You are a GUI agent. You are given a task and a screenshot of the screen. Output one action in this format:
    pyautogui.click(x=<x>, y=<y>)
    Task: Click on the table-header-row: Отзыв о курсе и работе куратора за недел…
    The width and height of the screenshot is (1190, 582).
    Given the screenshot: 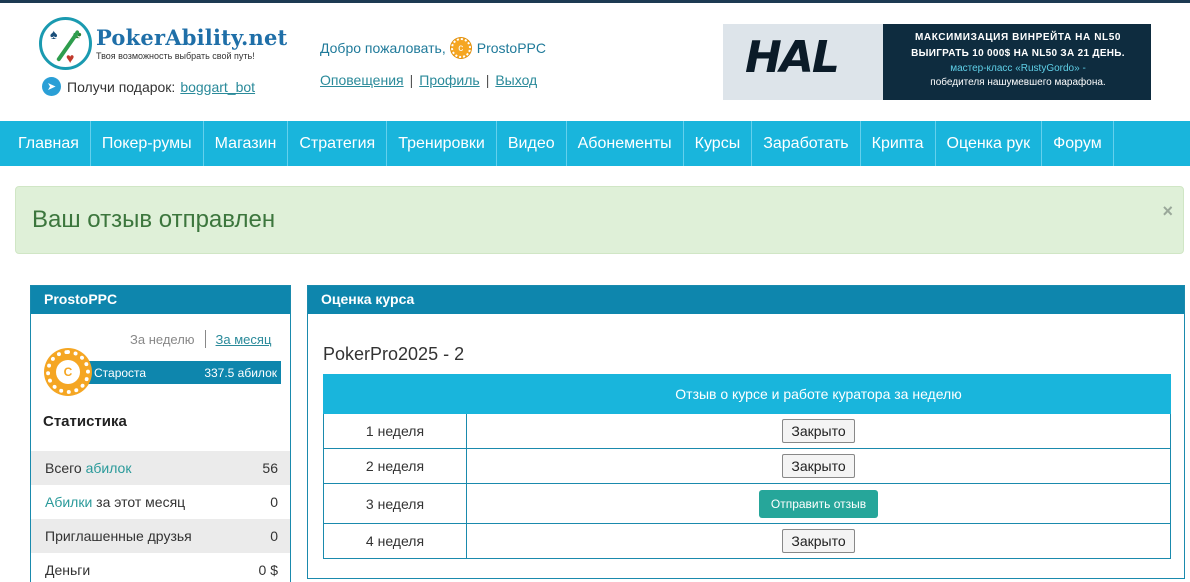 What is the action you would take?
    pyautogui.click(x=747, y=394)
    